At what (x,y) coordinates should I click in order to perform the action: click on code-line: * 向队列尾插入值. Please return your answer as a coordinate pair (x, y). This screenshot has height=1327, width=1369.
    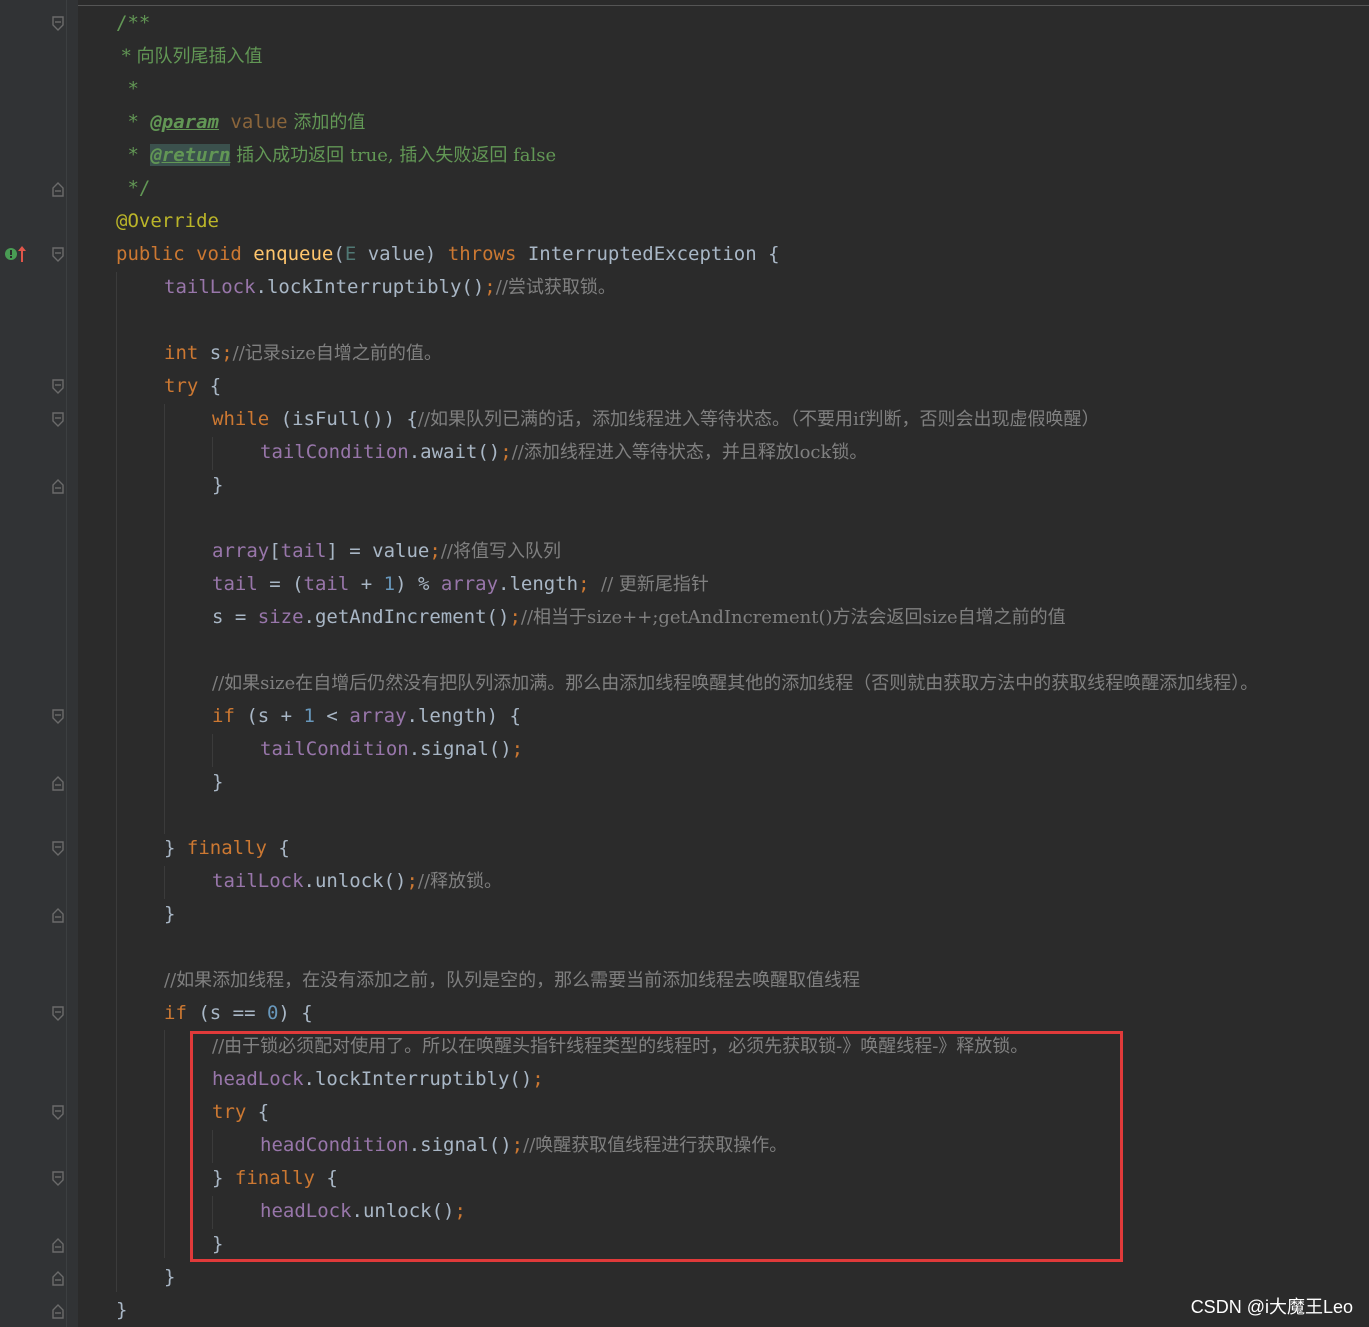
    Looking at the image, I should click on (189, 56).